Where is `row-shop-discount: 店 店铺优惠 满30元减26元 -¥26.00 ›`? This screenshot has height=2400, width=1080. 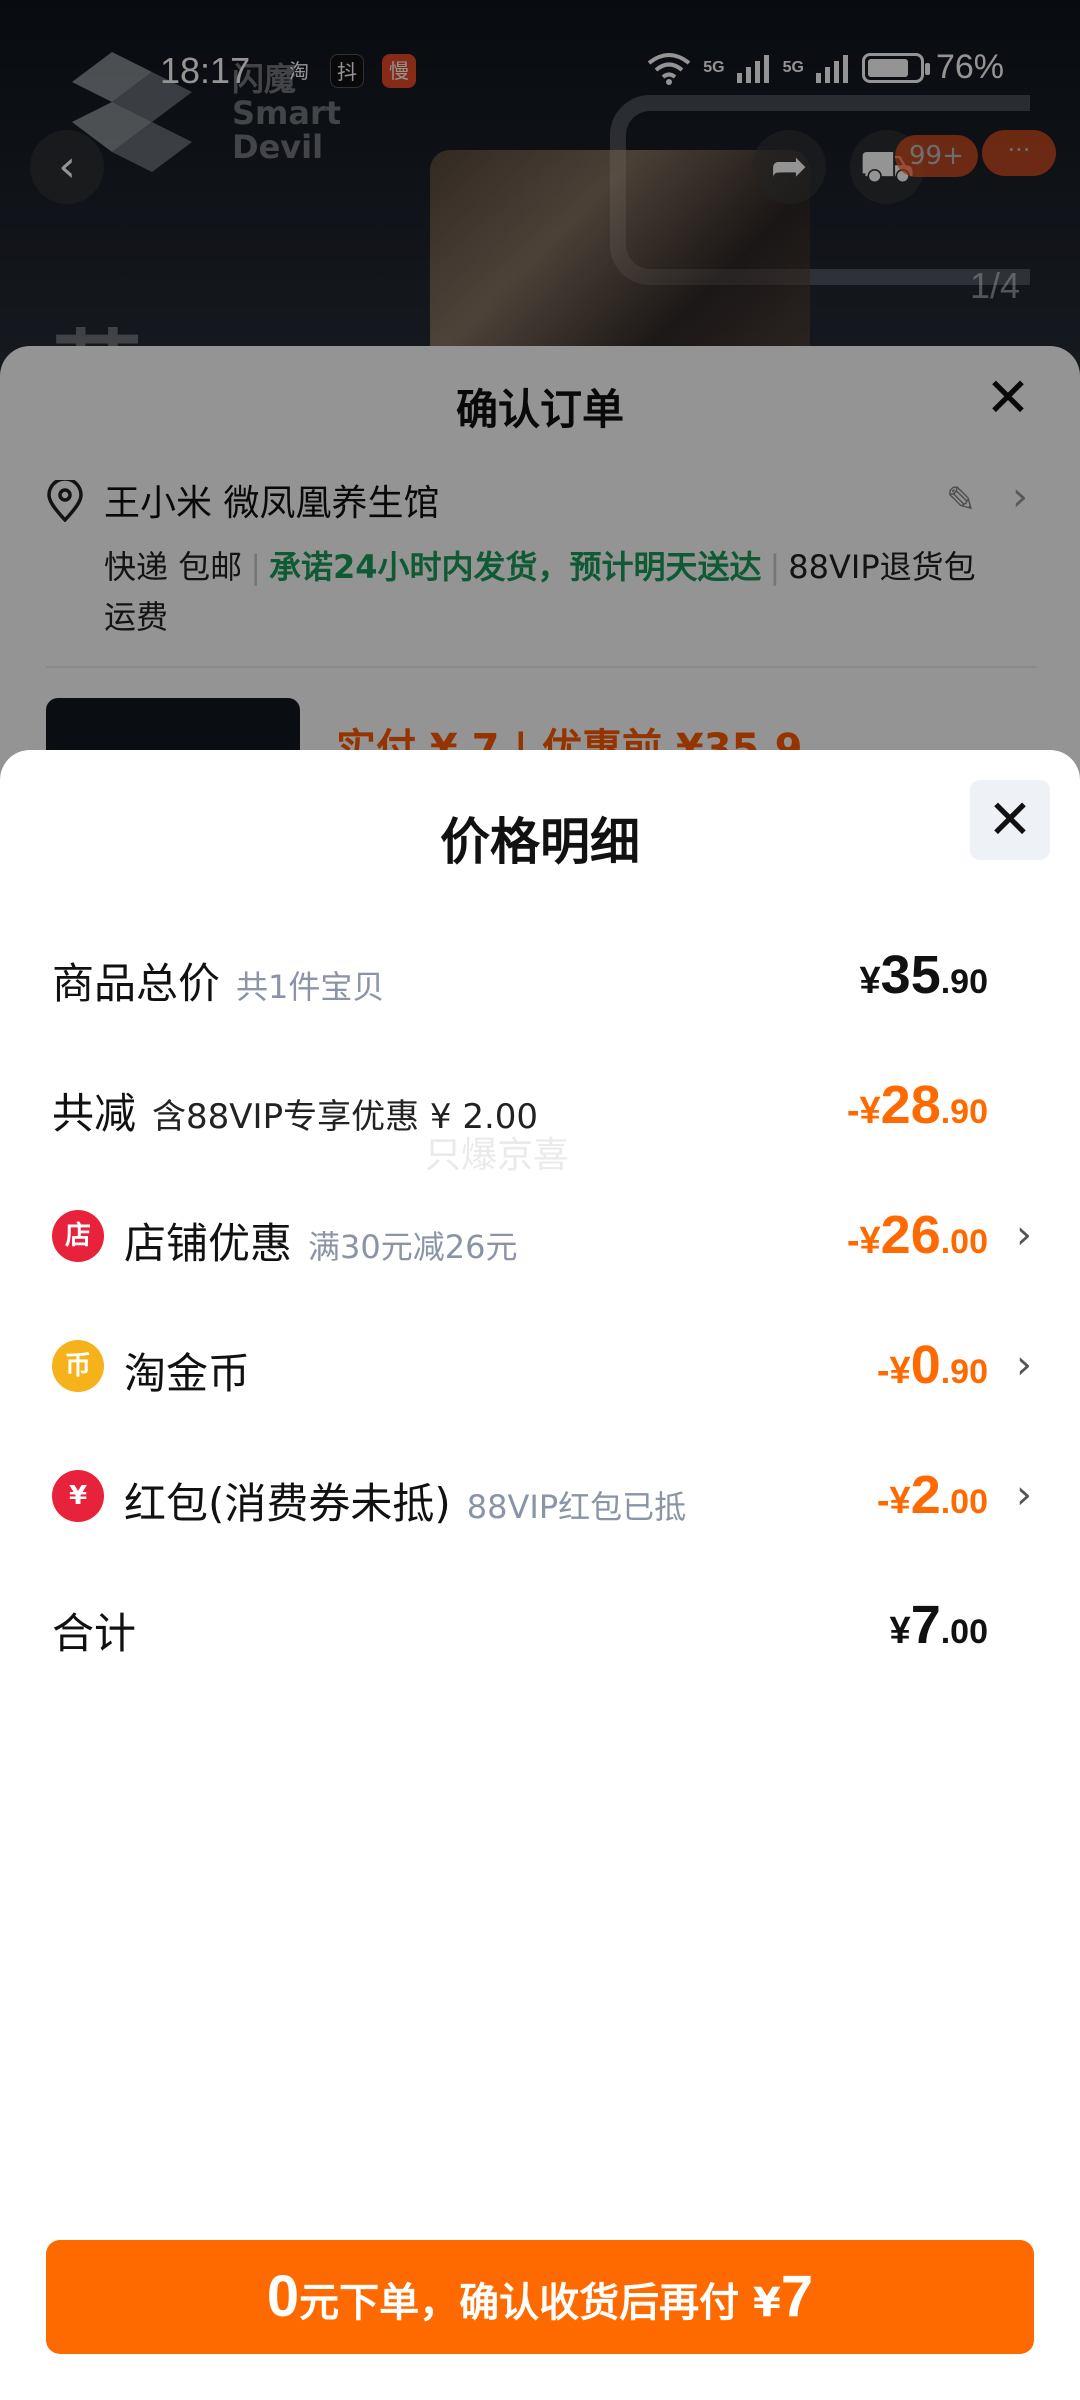 row-shop-discount: 店 店铺优惠 满30元减26元 -¥26.00 › is located at coordinates (542, 1240).